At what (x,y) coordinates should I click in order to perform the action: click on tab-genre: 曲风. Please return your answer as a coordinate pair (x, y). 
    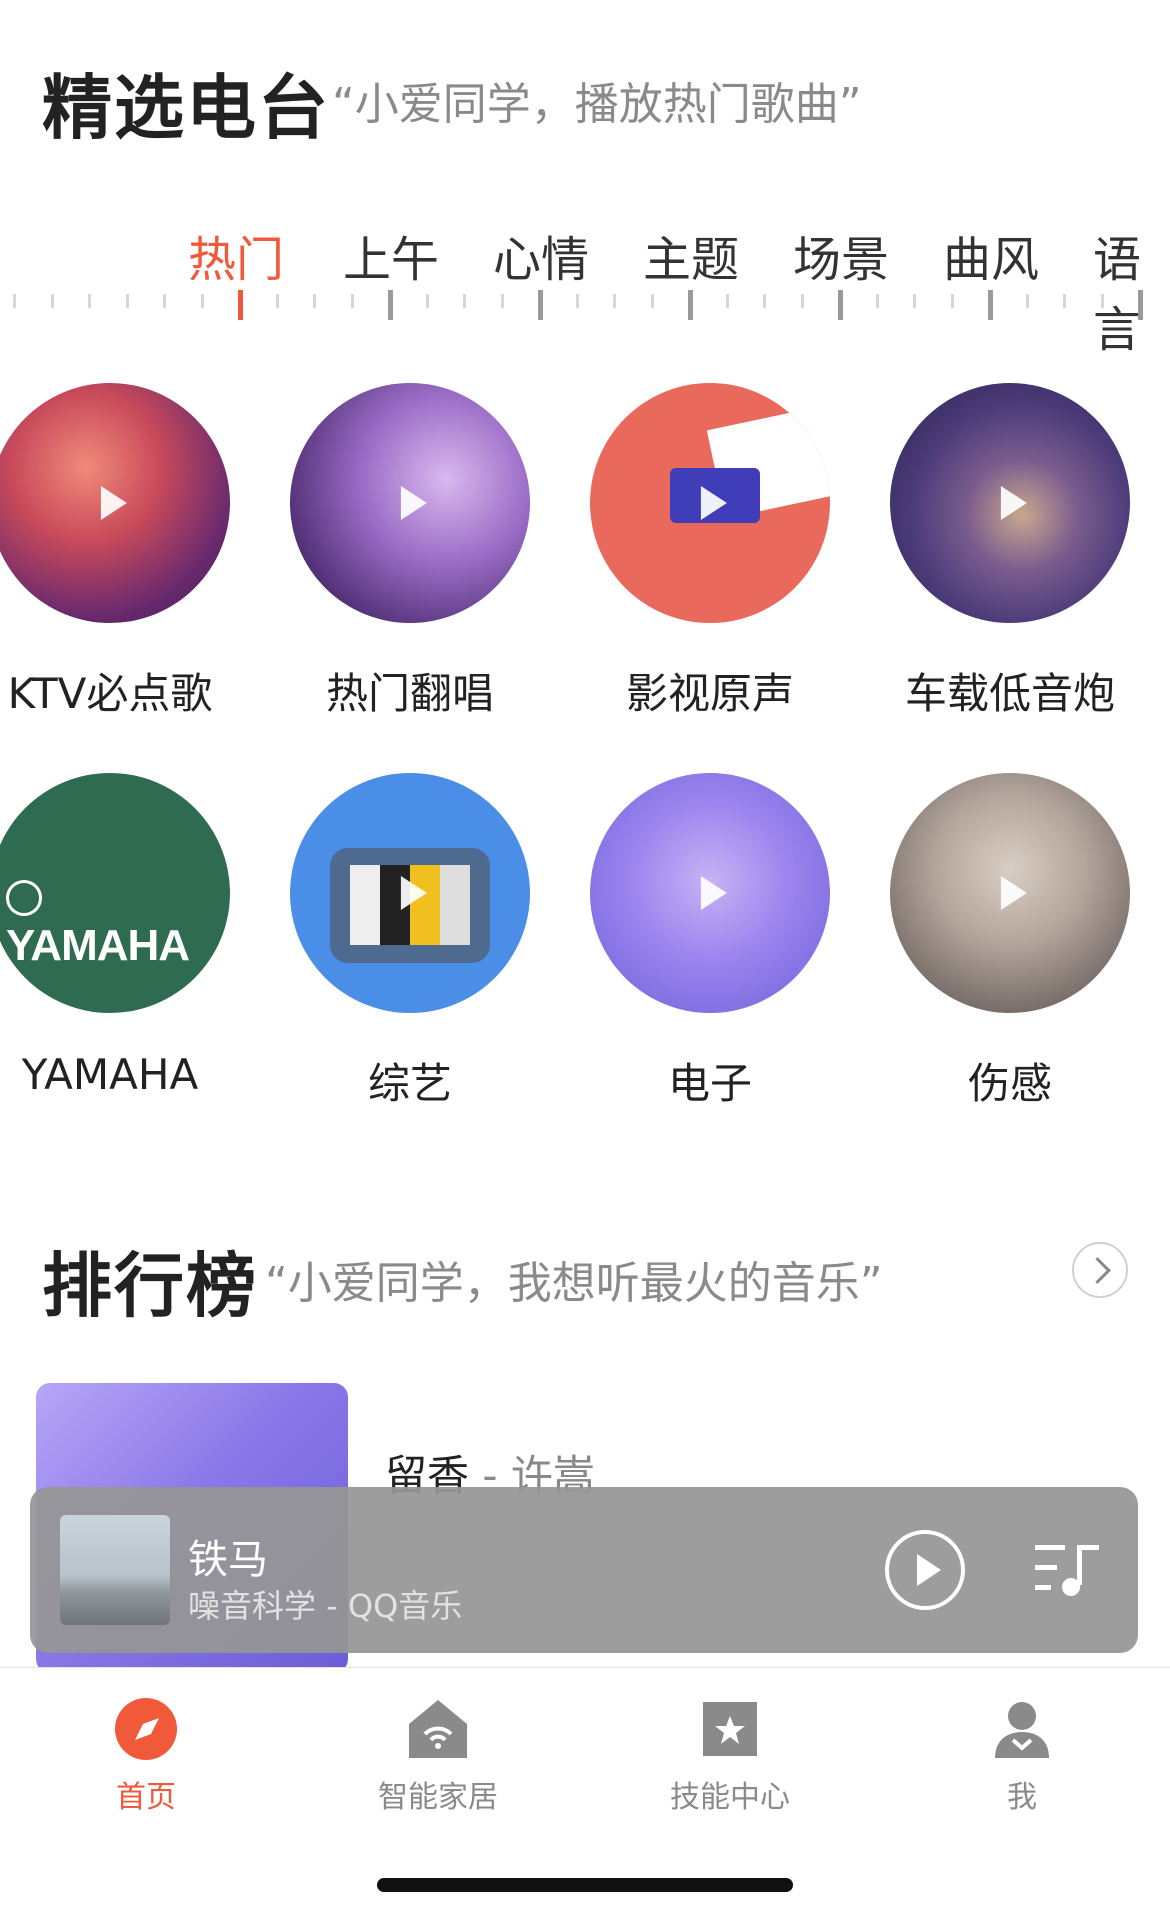
    Looking at the image, I should click on (991, 255).